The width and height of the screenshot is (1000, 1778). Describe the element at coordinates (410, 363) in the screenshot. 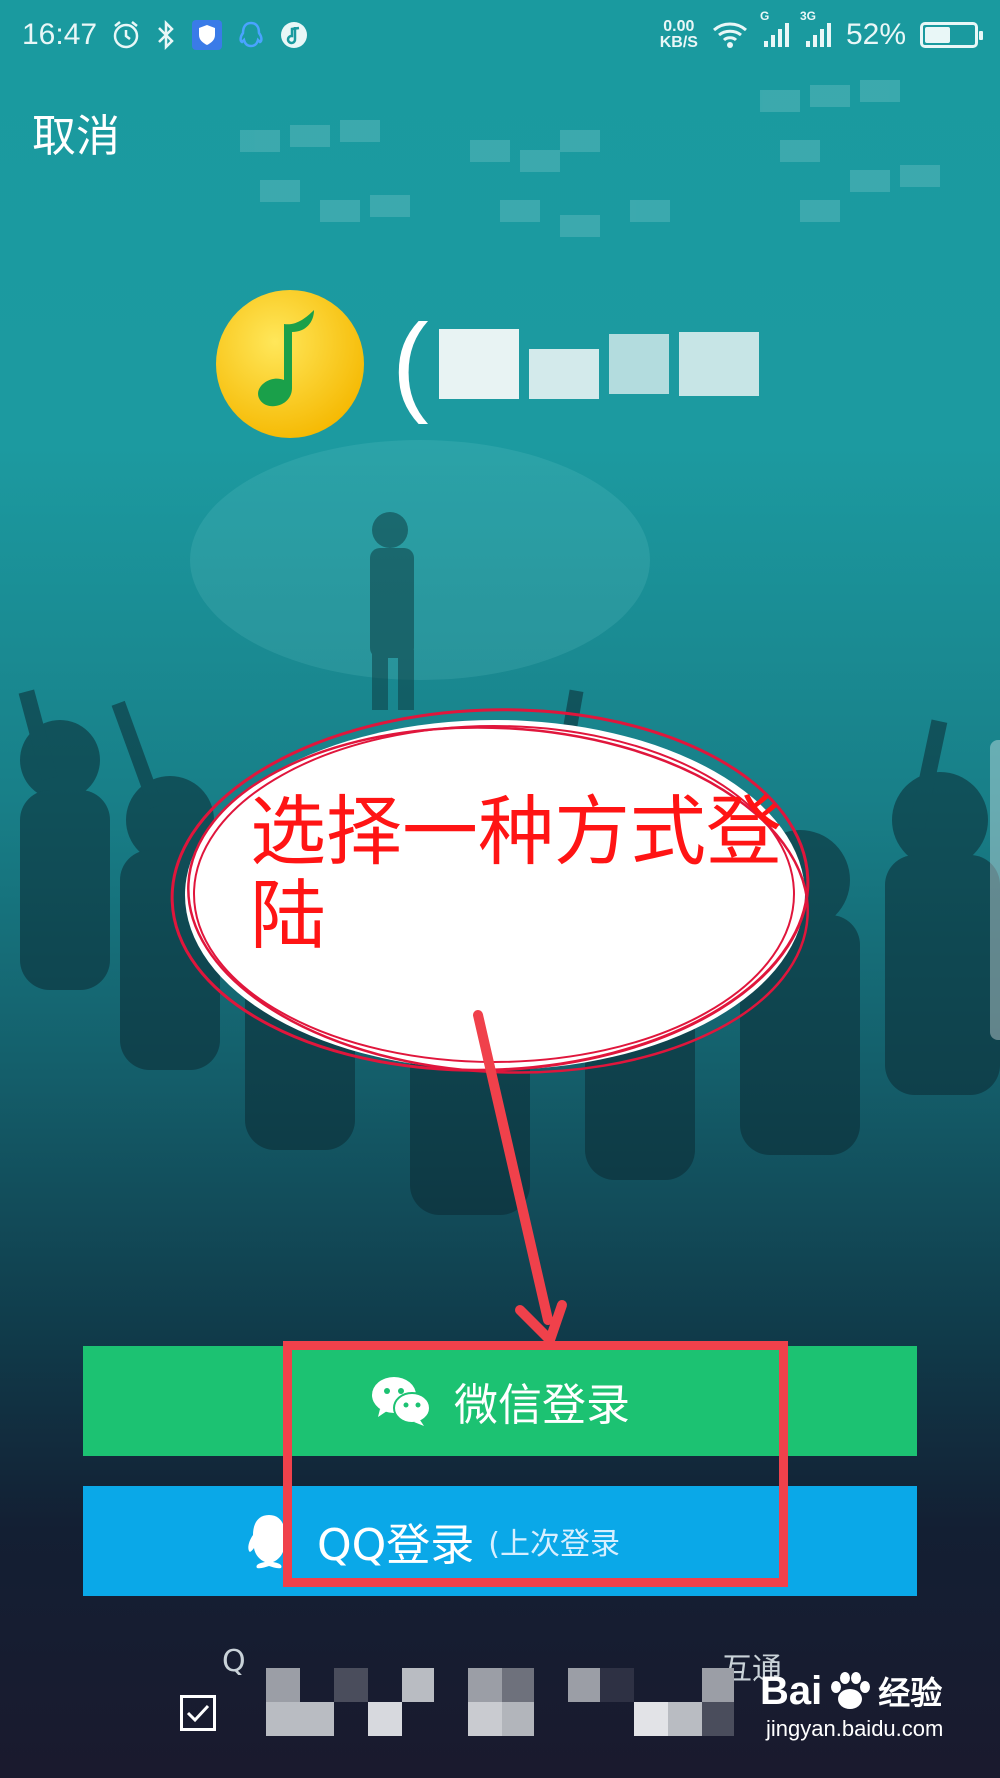

I see `app-name-letter: (` at that location.